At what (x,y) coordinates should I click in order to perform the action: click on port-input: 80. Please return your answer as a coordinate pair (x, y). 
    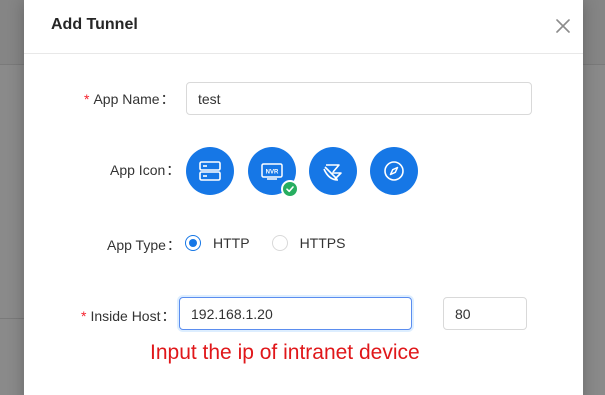
    Looking at the image, I should click on (485, 313).